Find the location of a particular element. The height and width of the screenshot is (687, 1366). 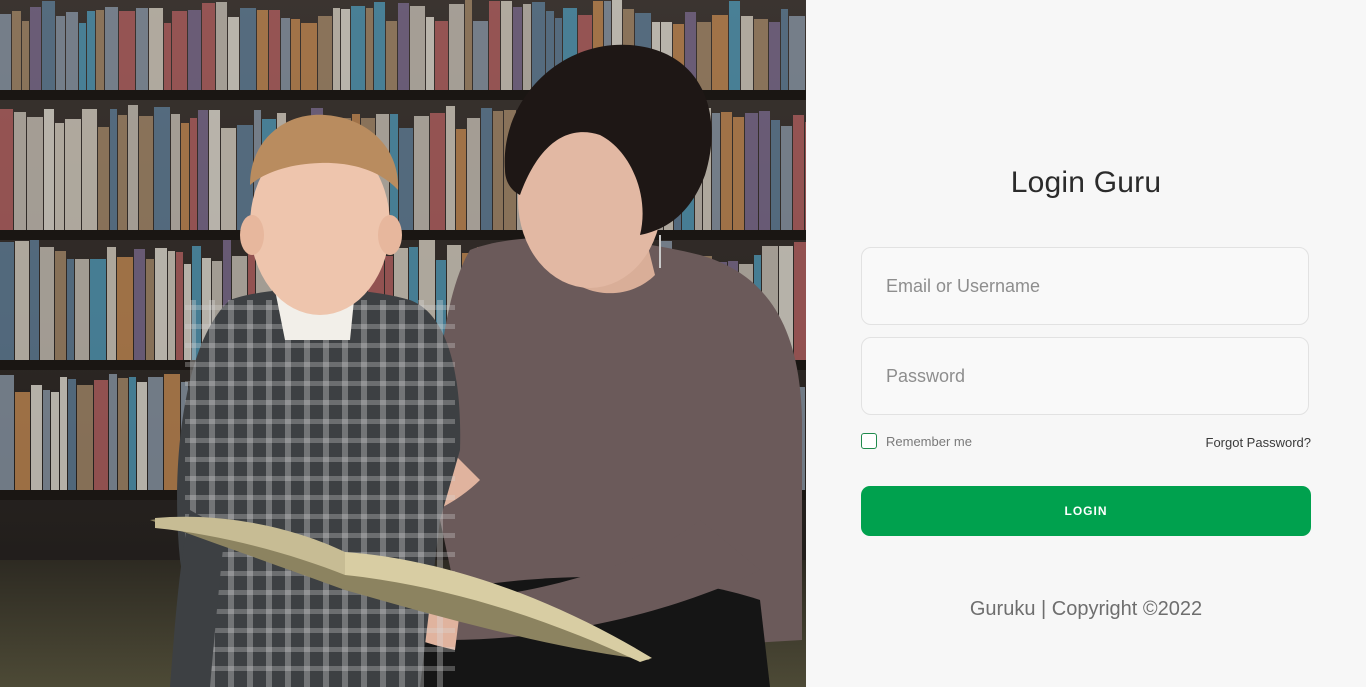

login-title: Login Guru is located at coordinates (1086, 182).